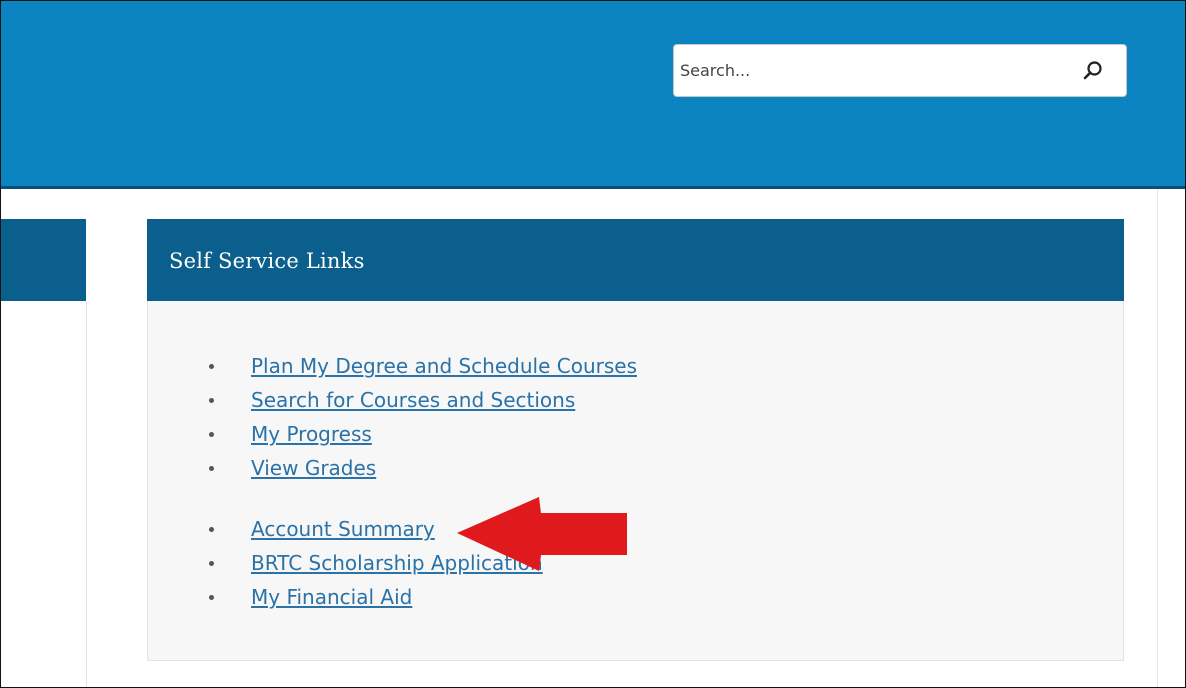 The height and width of the screenshot is (688, 1186). I want to click on panel-header: Self Service Links, so click(635, 260).